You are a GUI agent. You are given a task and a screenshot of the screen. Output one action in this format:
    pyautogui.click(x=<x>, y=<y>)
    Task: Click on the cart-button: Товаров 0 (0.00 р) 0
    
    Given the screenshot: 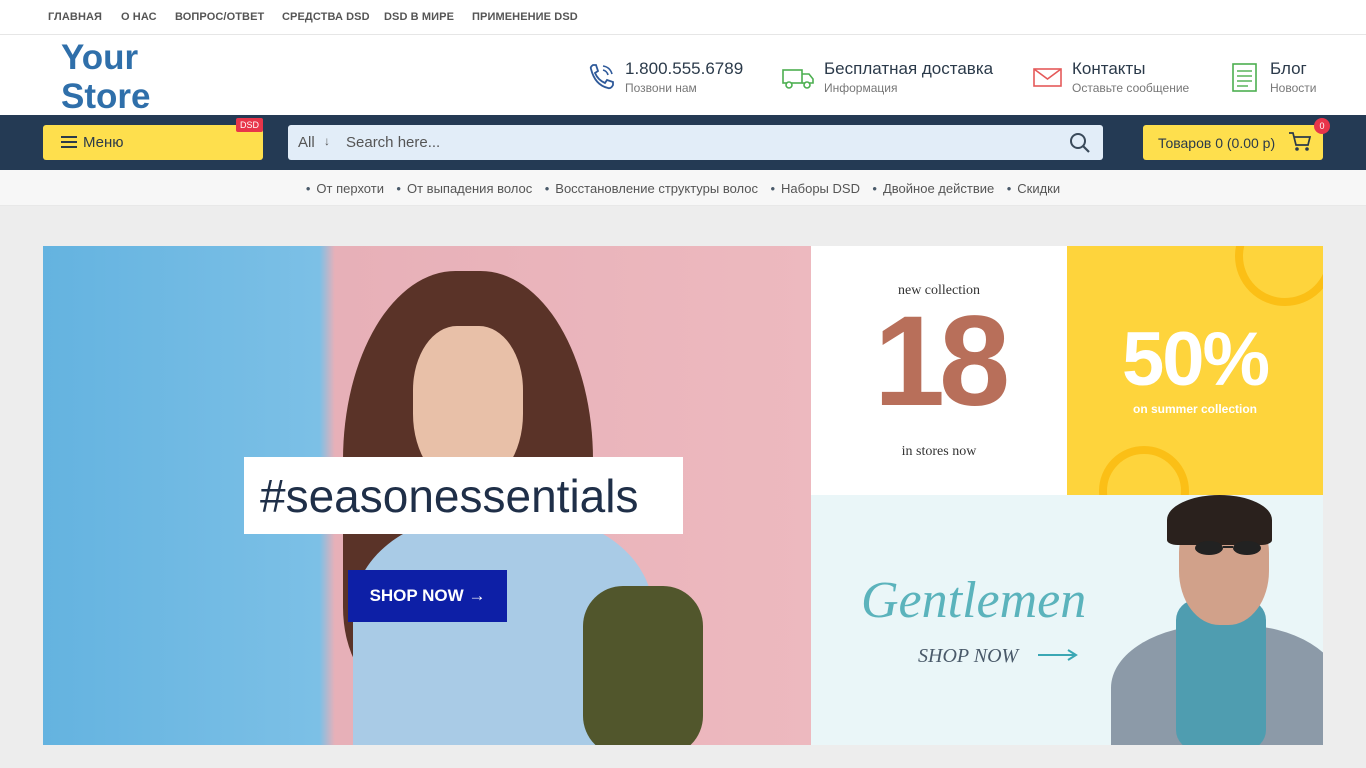 What is the action you would take?
    pyautogui.click(x=1236, y=139)
    